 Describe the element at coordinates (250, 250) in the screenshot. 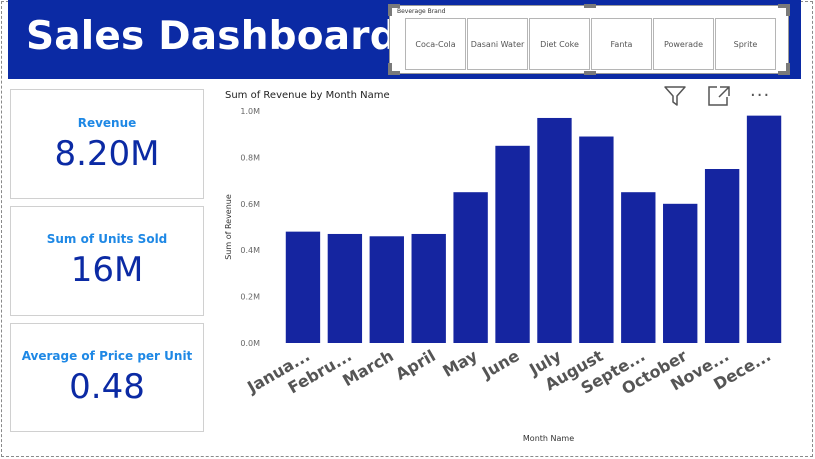

I see `y-tick-label: 0.4M` at that location.